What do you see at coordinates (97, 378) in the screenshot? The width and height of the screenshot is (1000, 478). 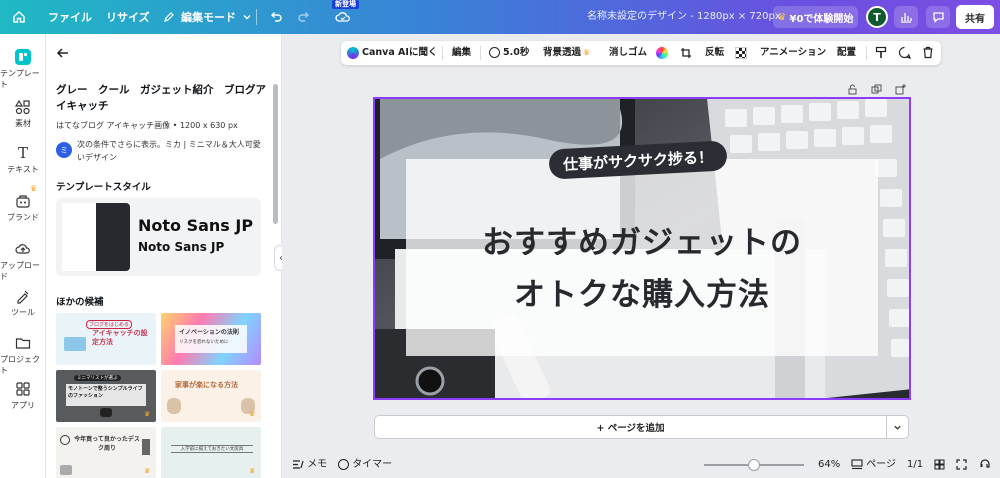 I see `thumb-top: ミニマリストが選ぶ` at bounding box center [97, 378].